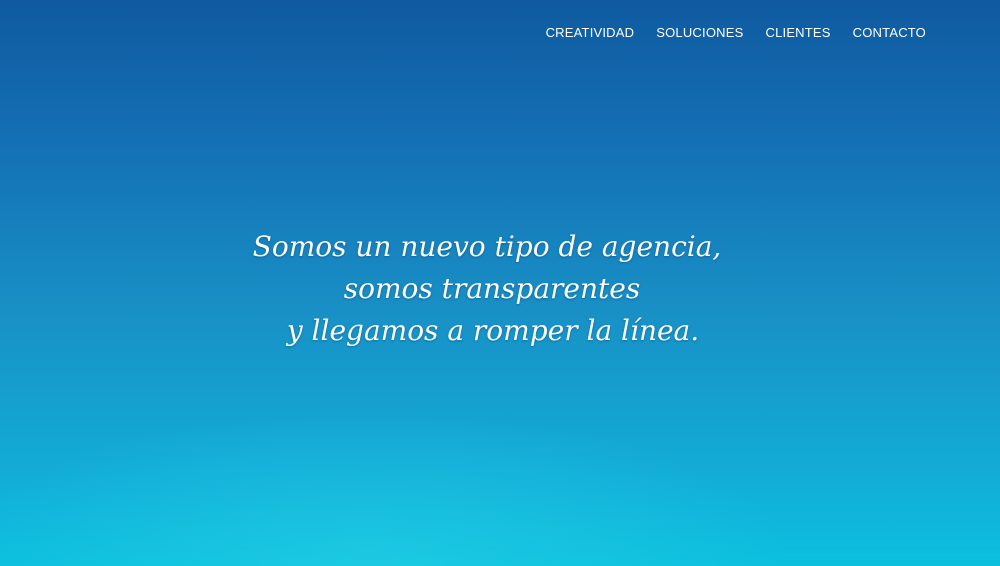 This screenshot has height=566, width=1000. I want to click on tagline-line-1: Somos un nuevo tipo de agencia,, so click(487, 246).